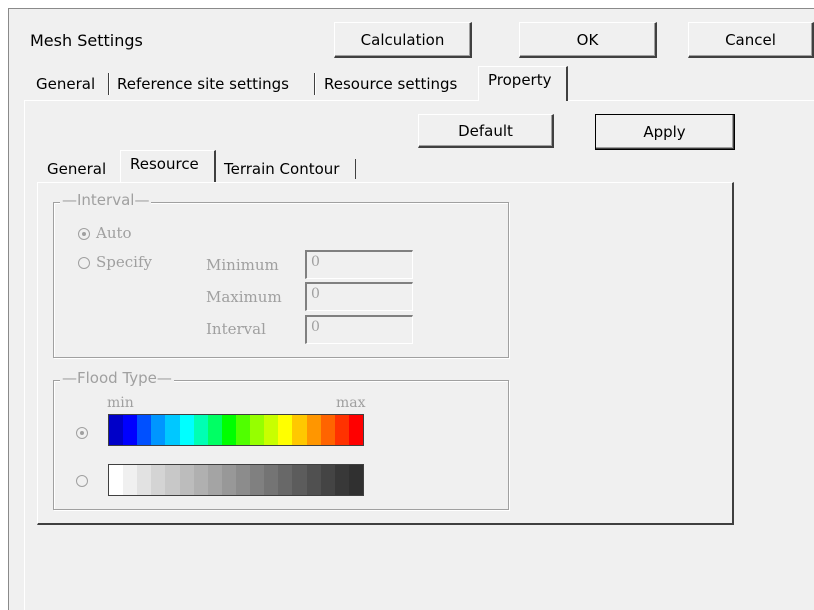 The height and width of the screenshot is (610, 814). What do you see at coordinates (390, 84) in the screenshot?
I see `tab-resource-settings: Resource settings` at bounding box center [390, 84].